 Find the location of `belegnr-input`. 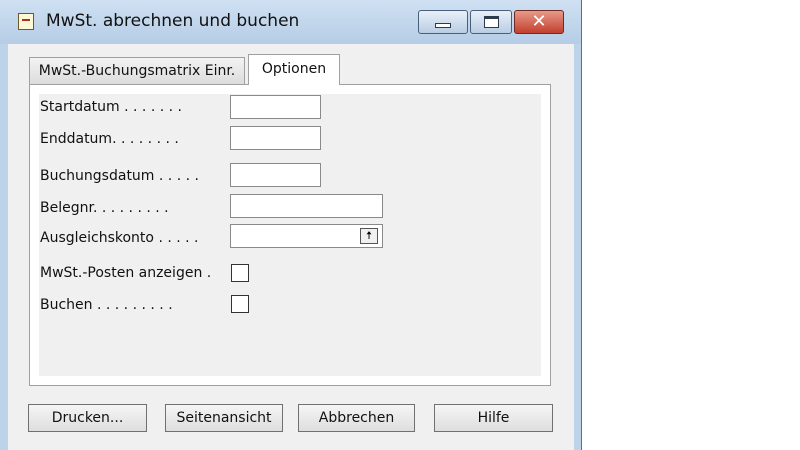

belegnr-input is located at coordinates (306, 206).